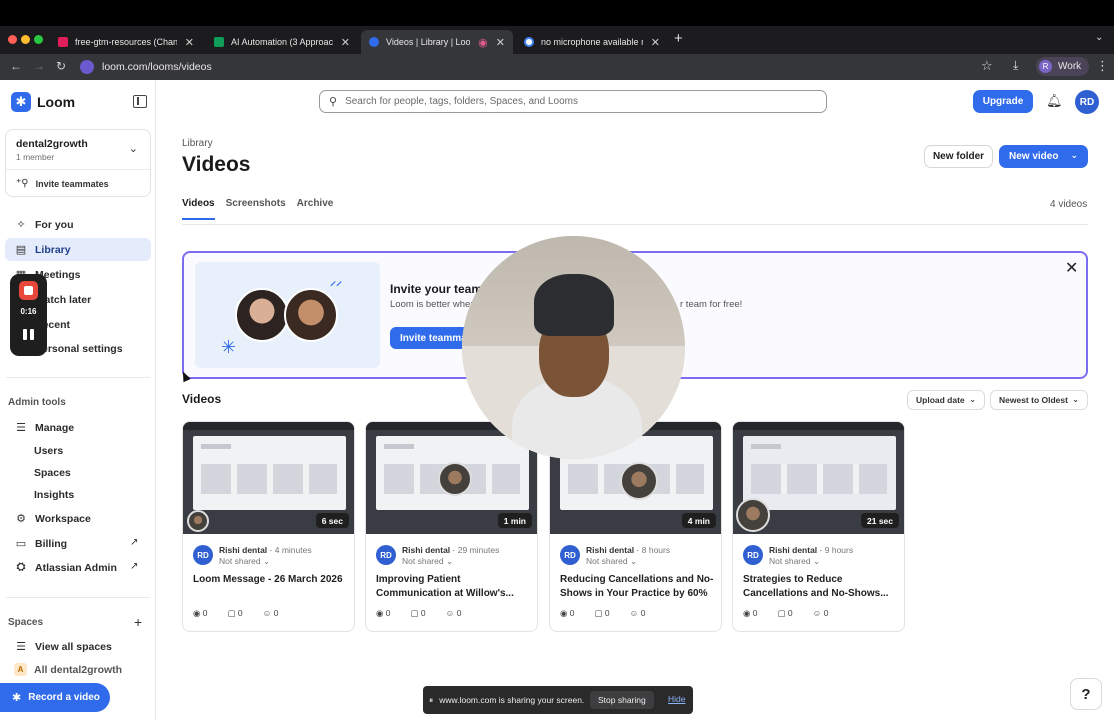 The width and height of the screenshot is (1114, 720). What do you see at coordinates (430, 338) in the screenshot?
I see `invite-teammates-button: Invite teammates` at bounding box center [430, 338].